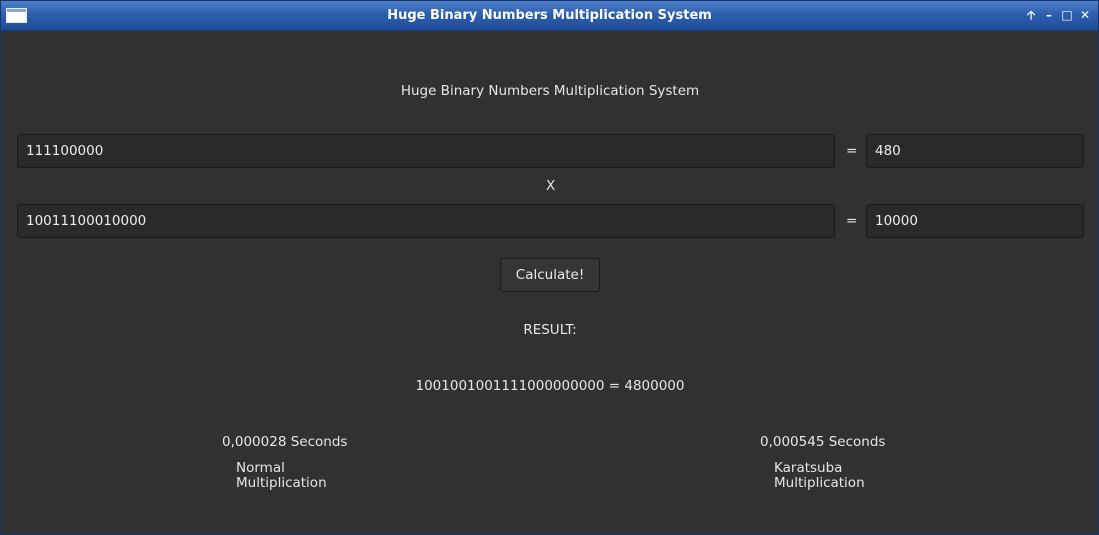 The width and height of the screenshot is (1099, 535). I want to click on first-binary-input, so click(426, 151).